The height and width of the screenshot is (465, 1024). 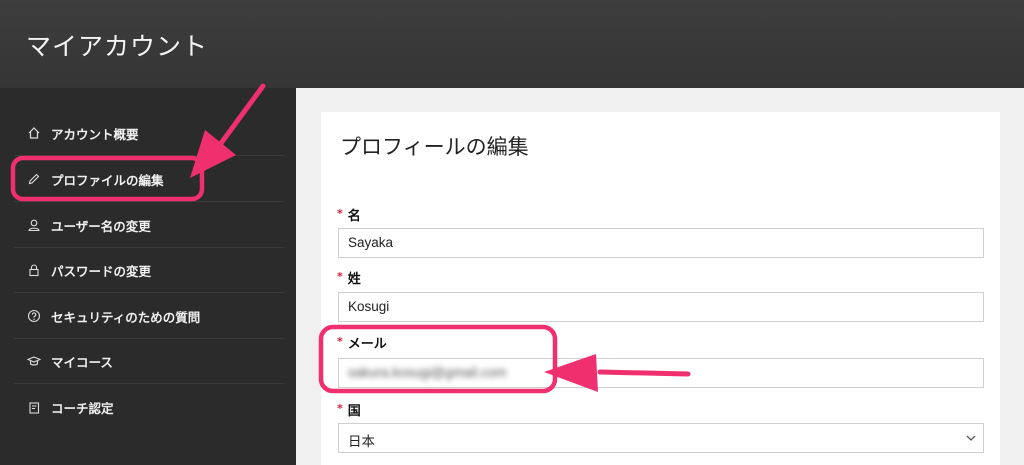 What do you see at coordinates (95, 134) in the screenshot?
I see `sidebar-item-label: アカウント概要` at bounding box center [95, 134].